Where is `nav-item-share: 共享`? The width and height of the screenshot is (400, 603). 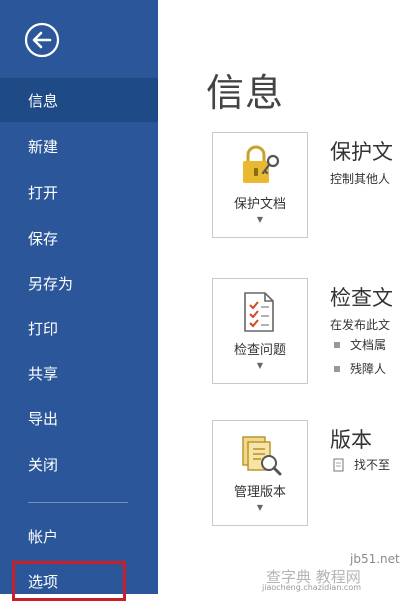 nav-item-share: 共享 is located at coordinates (79, 373).